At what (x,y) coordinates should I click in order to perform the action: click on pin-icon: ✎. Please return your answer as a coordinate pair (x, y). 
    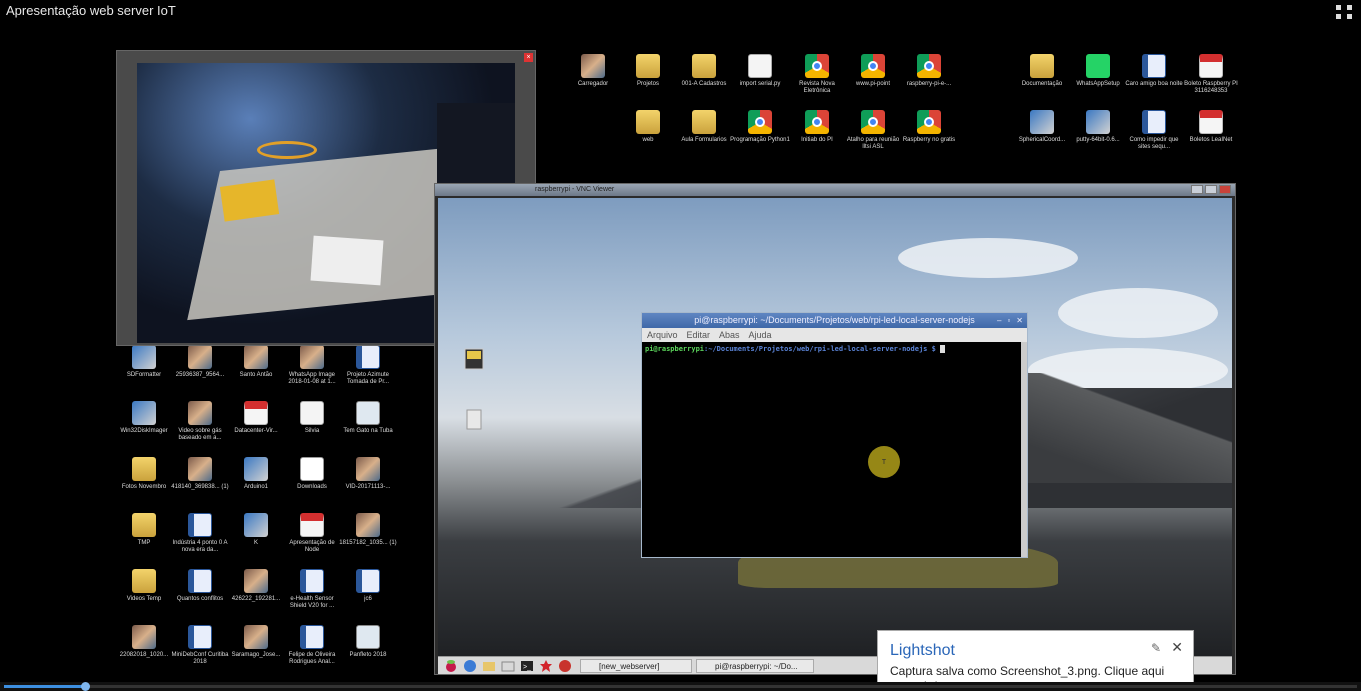
    Looking at the image, I should click on (1156, 648).